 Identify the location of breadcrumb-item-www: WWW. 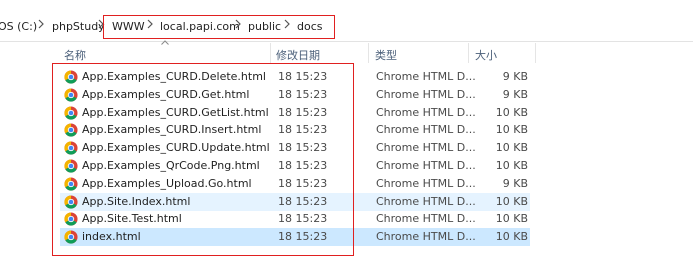
(128, 26).